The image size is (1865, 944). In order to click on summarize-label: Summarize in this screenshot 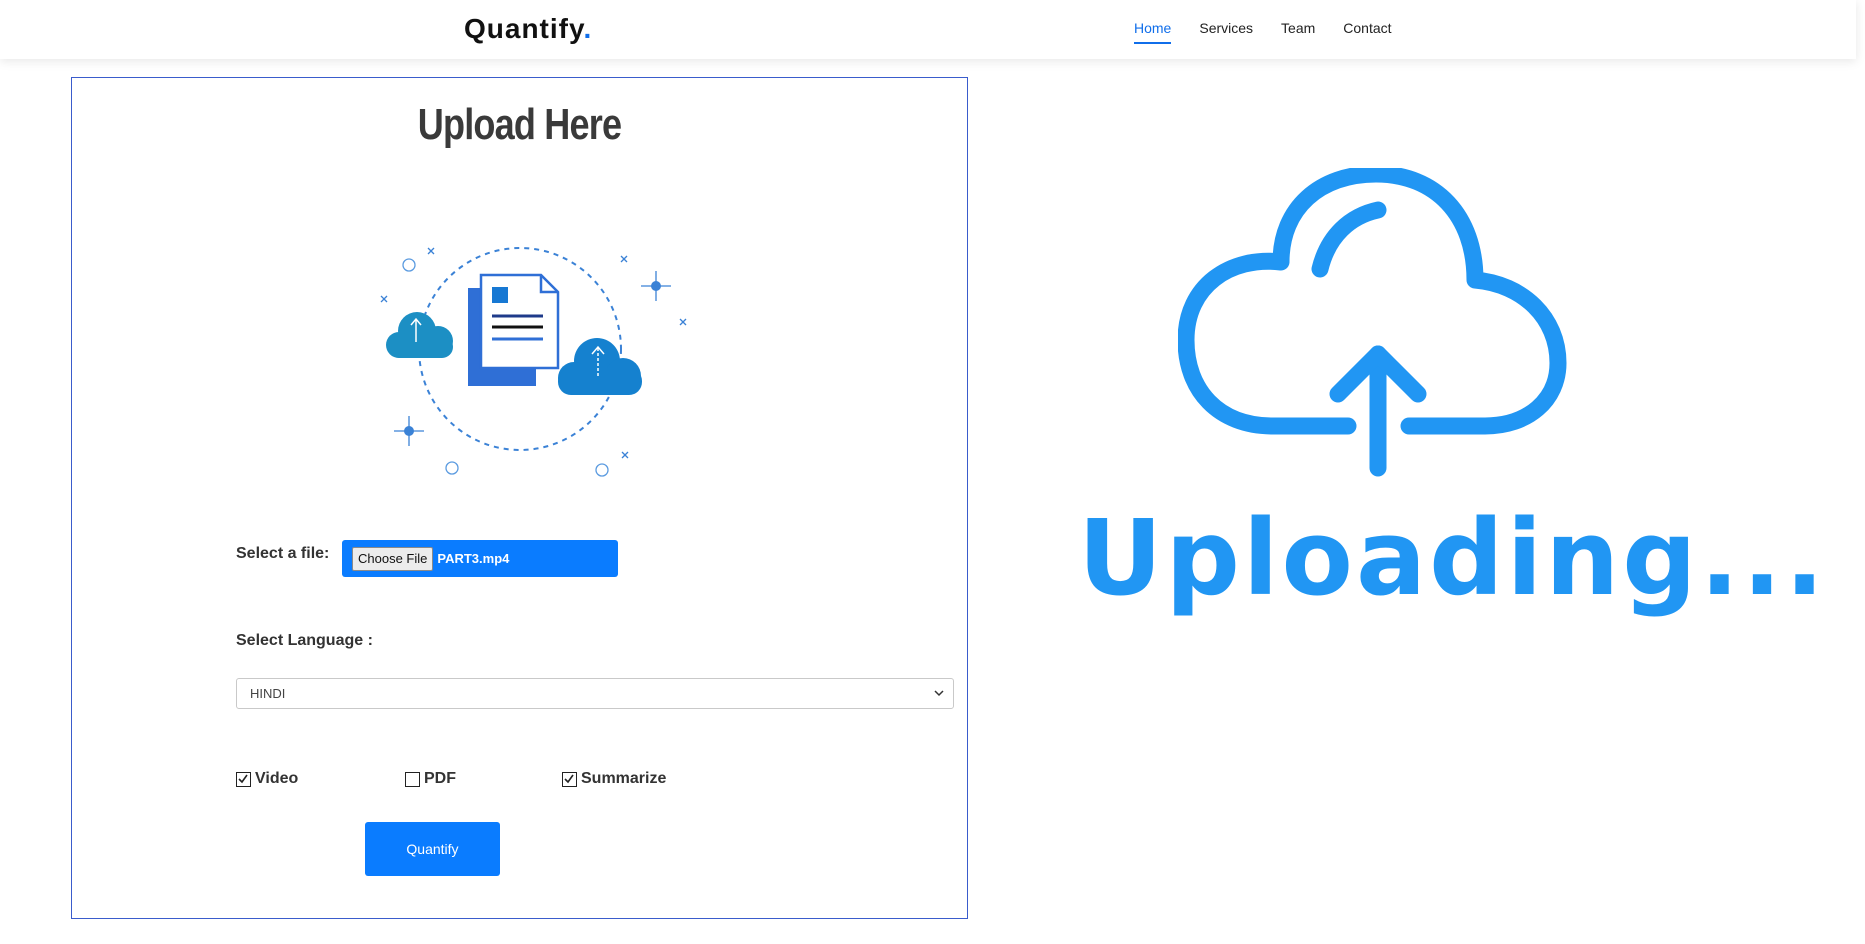, I will do `click(624, 778)`.